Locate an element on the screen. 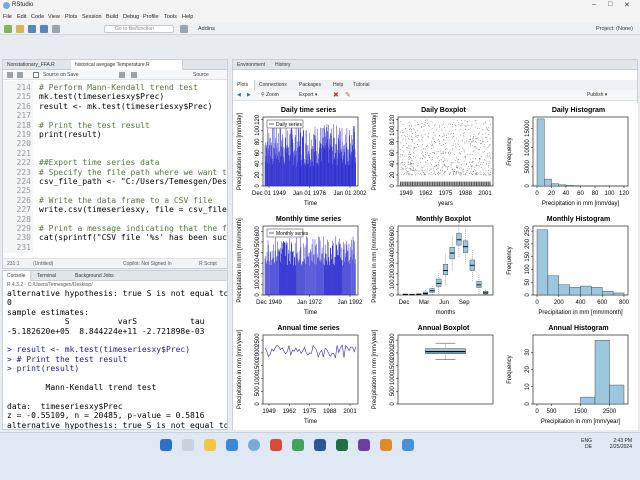  x-axis-label: Precipitation in mm [mm/year] is located at coordinates (581, 422).